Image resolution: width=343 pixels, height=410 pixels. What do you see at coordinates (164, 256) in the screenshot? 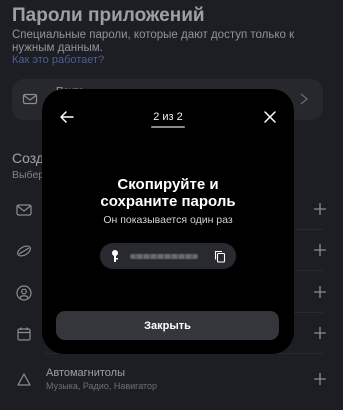
I see `masked-password` at bounding box center [164, 256].